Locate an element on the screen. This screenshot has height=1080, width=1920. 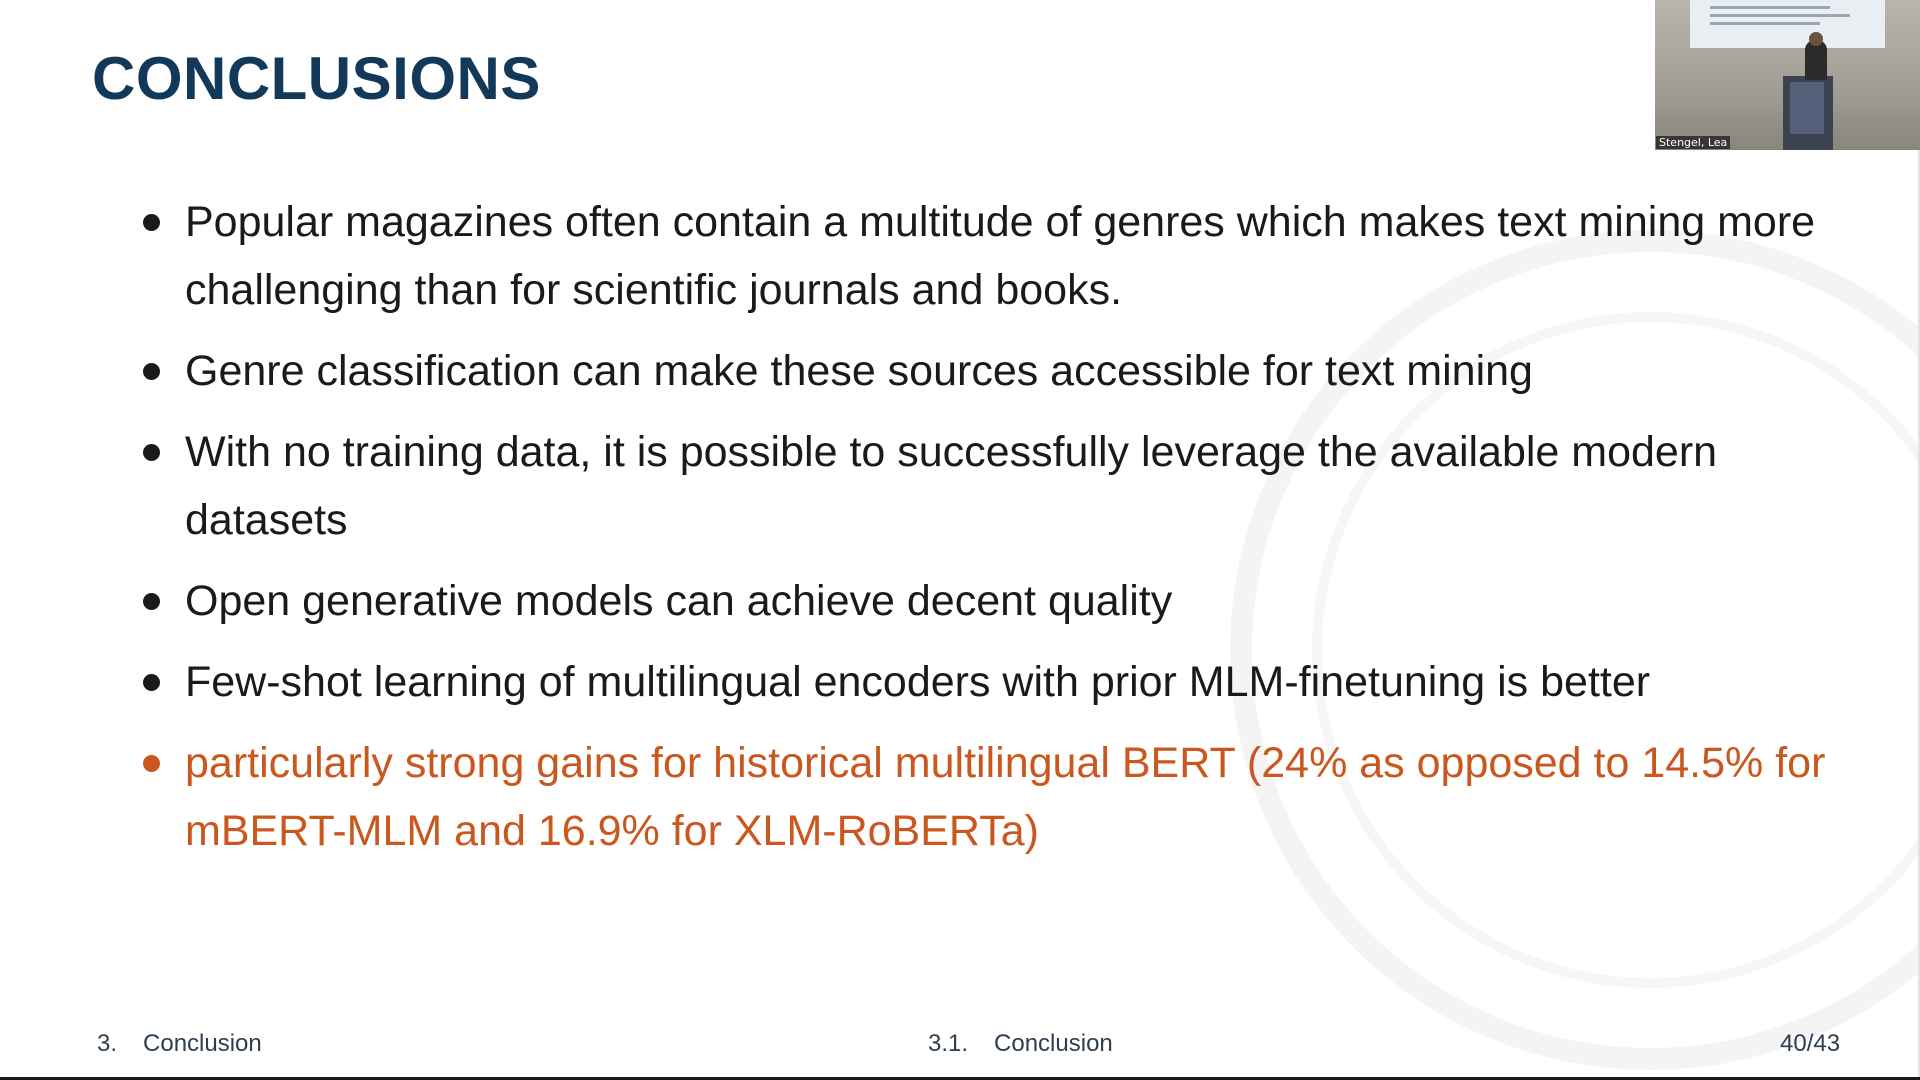
footer-subsection-number: 3.1. is located at coordinates (948, 1043).